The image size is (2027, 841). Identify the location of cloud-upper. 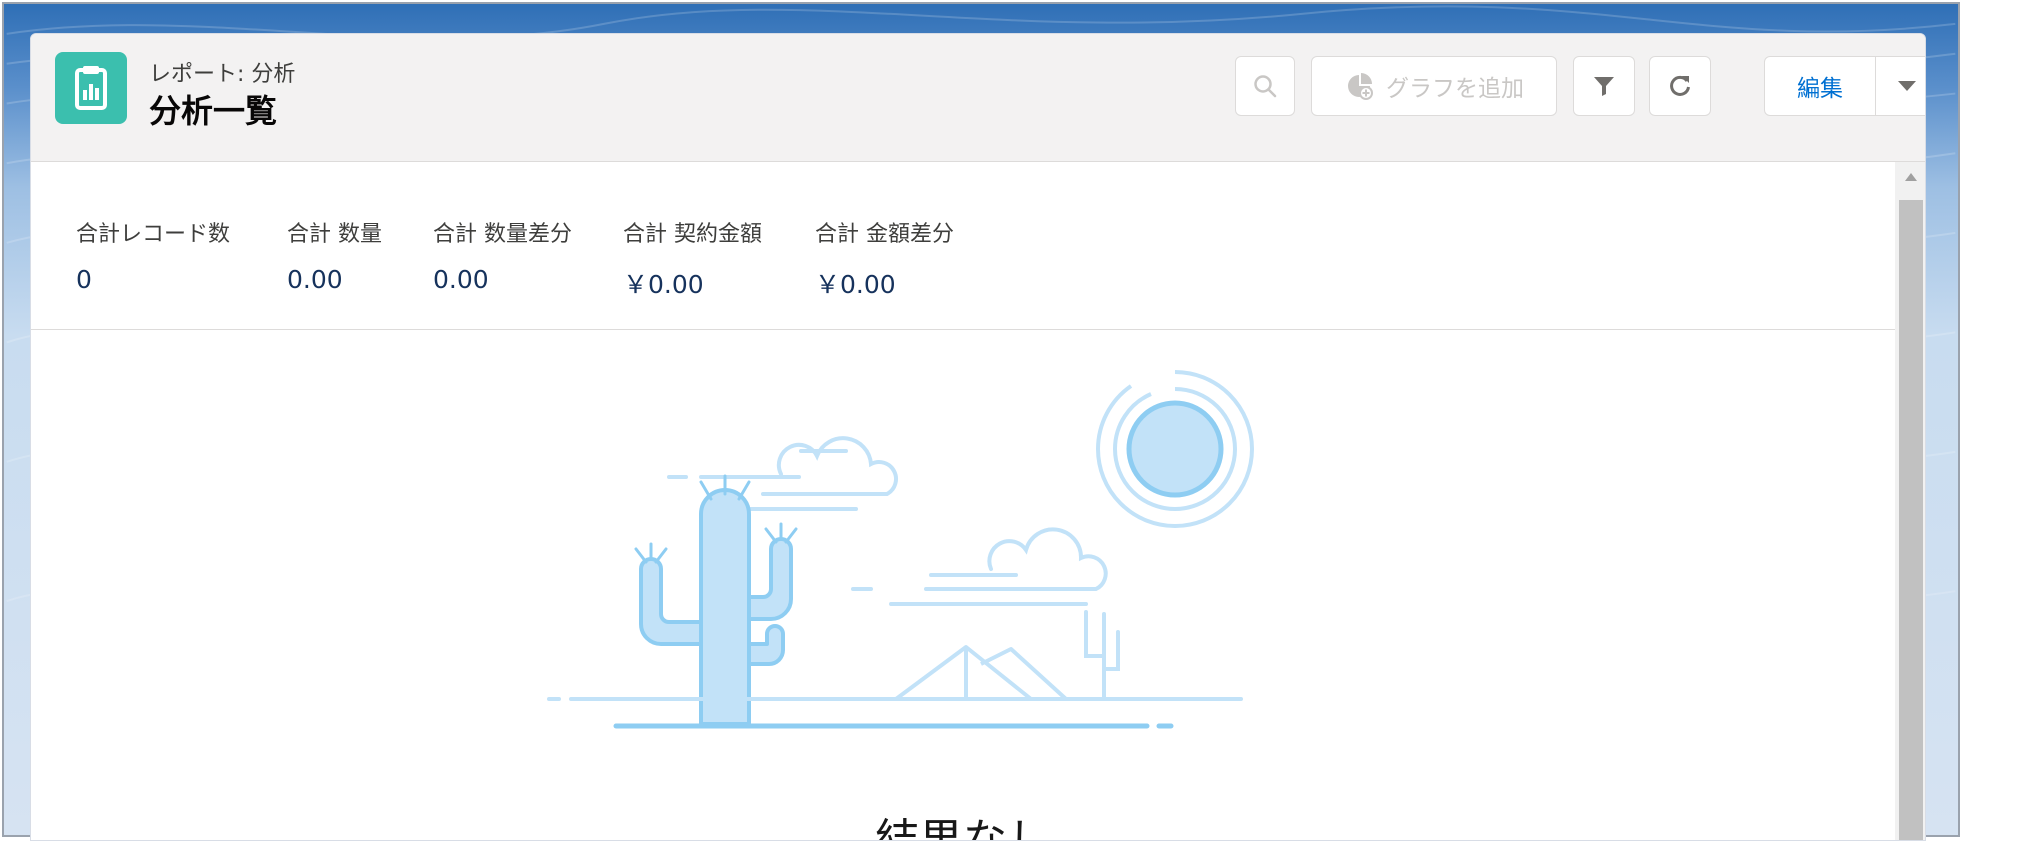
(782, 473).